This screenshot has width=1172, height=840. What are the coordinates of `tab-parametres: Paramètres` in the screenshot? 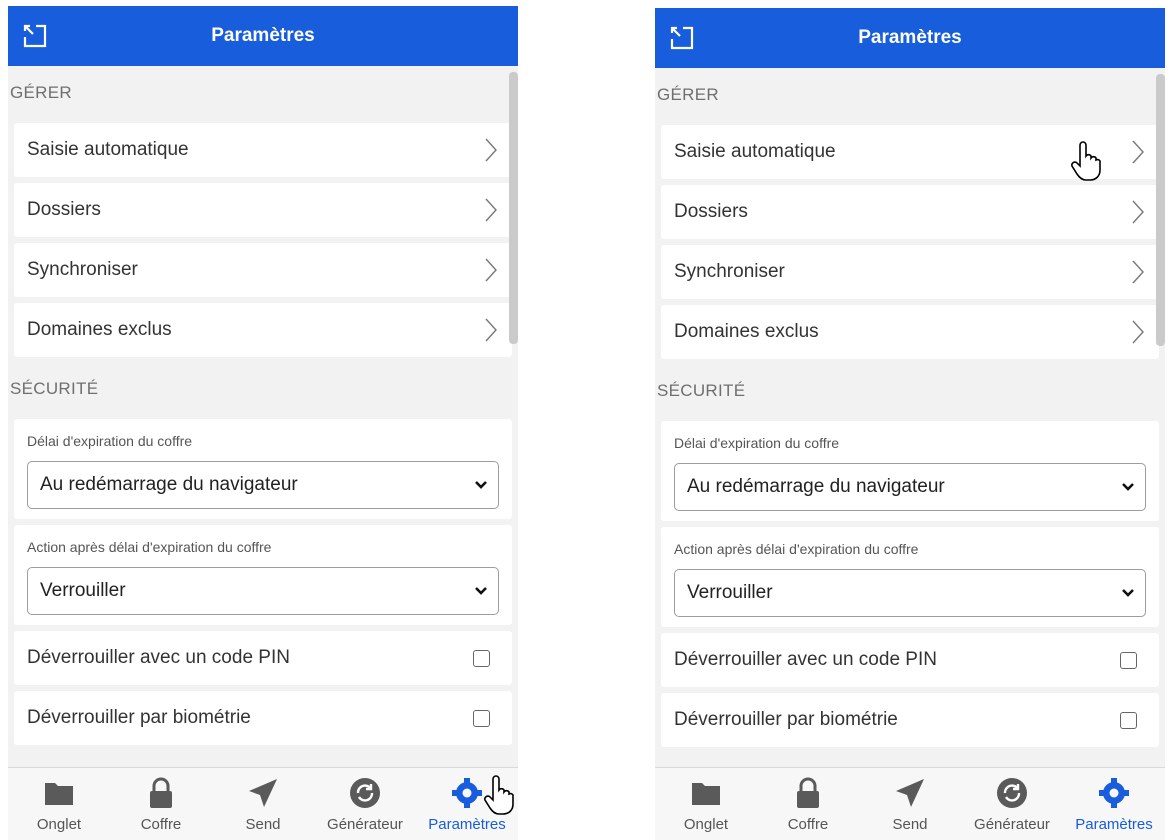 It's located at (1114, 804).